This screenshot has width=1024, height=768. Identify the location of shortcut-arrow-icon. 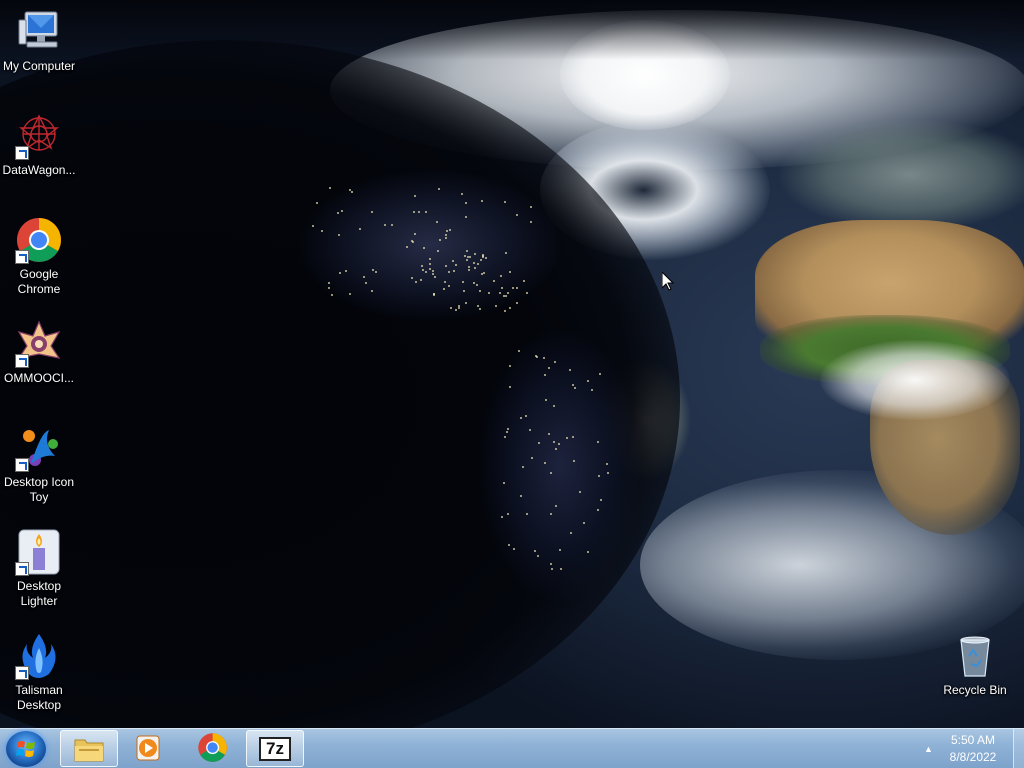
(22, 153).